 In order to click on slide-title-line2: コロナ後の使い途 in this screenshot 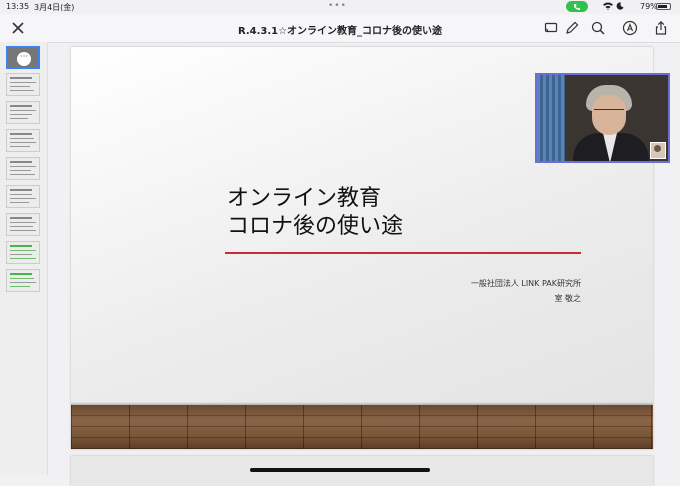, I will do `click(315, 226)`.